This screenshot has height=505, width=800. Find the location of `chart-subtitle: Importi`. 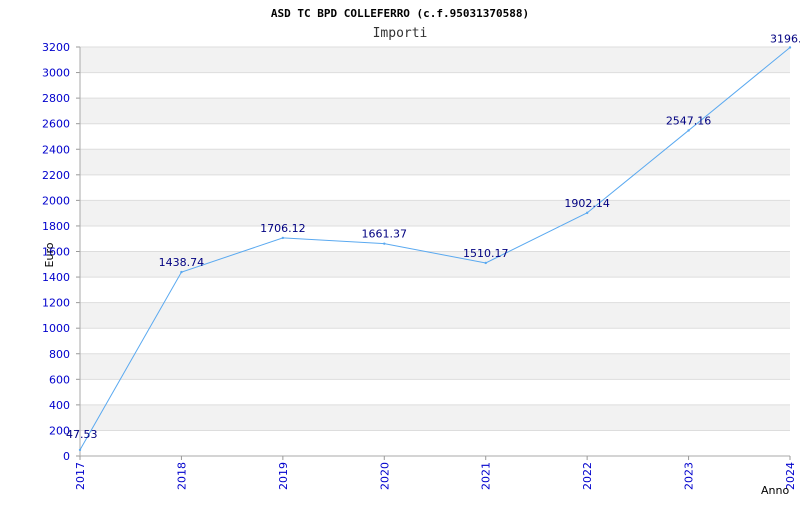

chart-subtitle: Importi is located at coordinates (400, 33).